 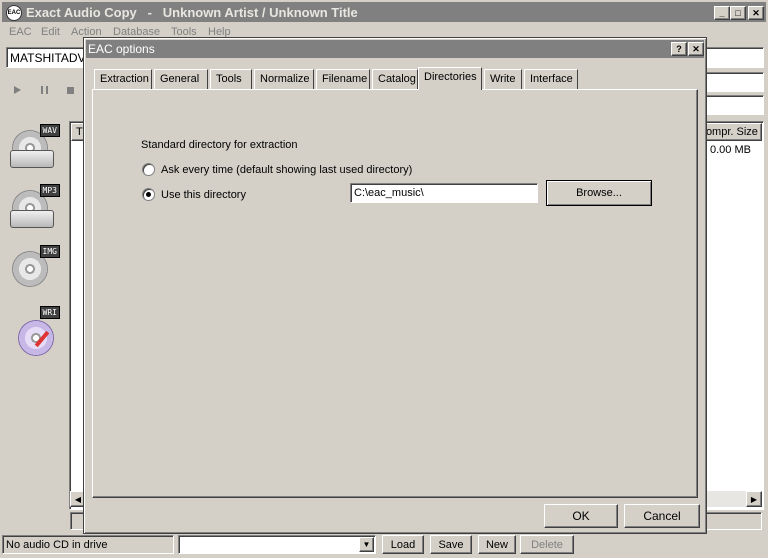 What do you see at coordinates (444, 193) in the screenshot?
I see `directory-field: C:\eac_music\` at bounding box center [444, 193].